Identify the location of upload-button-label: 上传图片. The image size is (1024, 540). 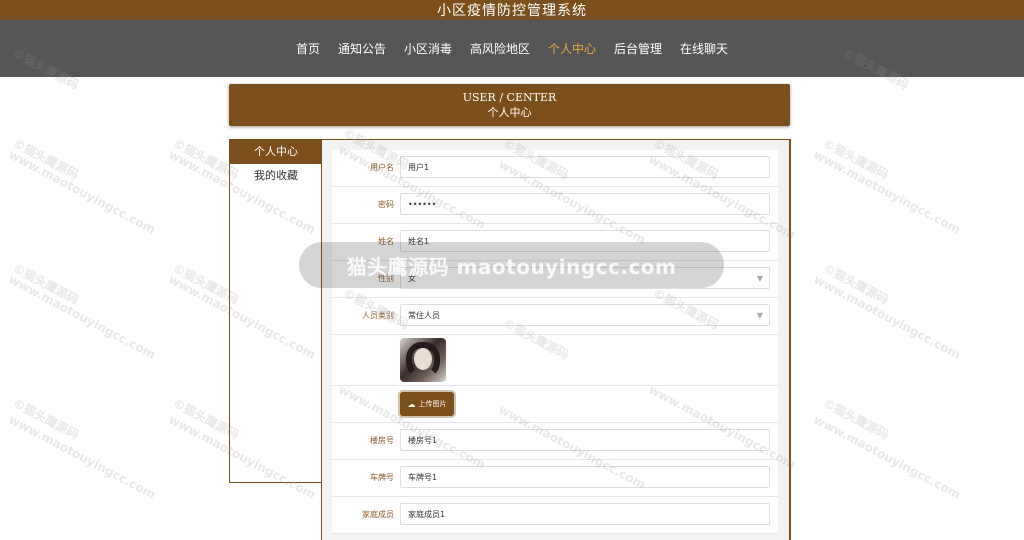
(432, 404).